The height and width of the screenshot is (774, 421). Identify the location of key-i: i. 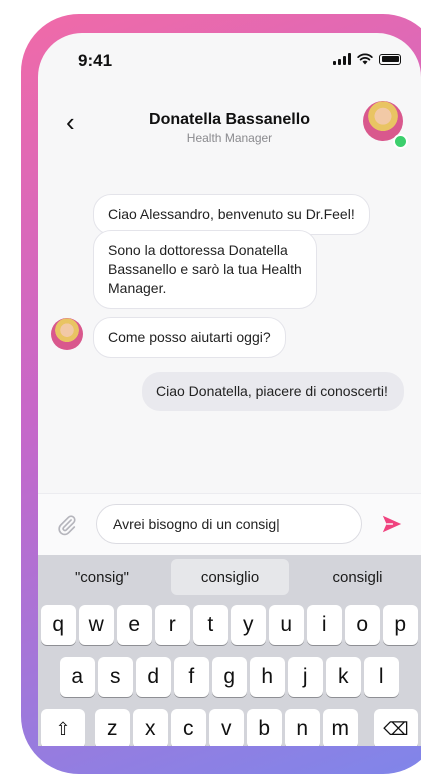
(324, 625).